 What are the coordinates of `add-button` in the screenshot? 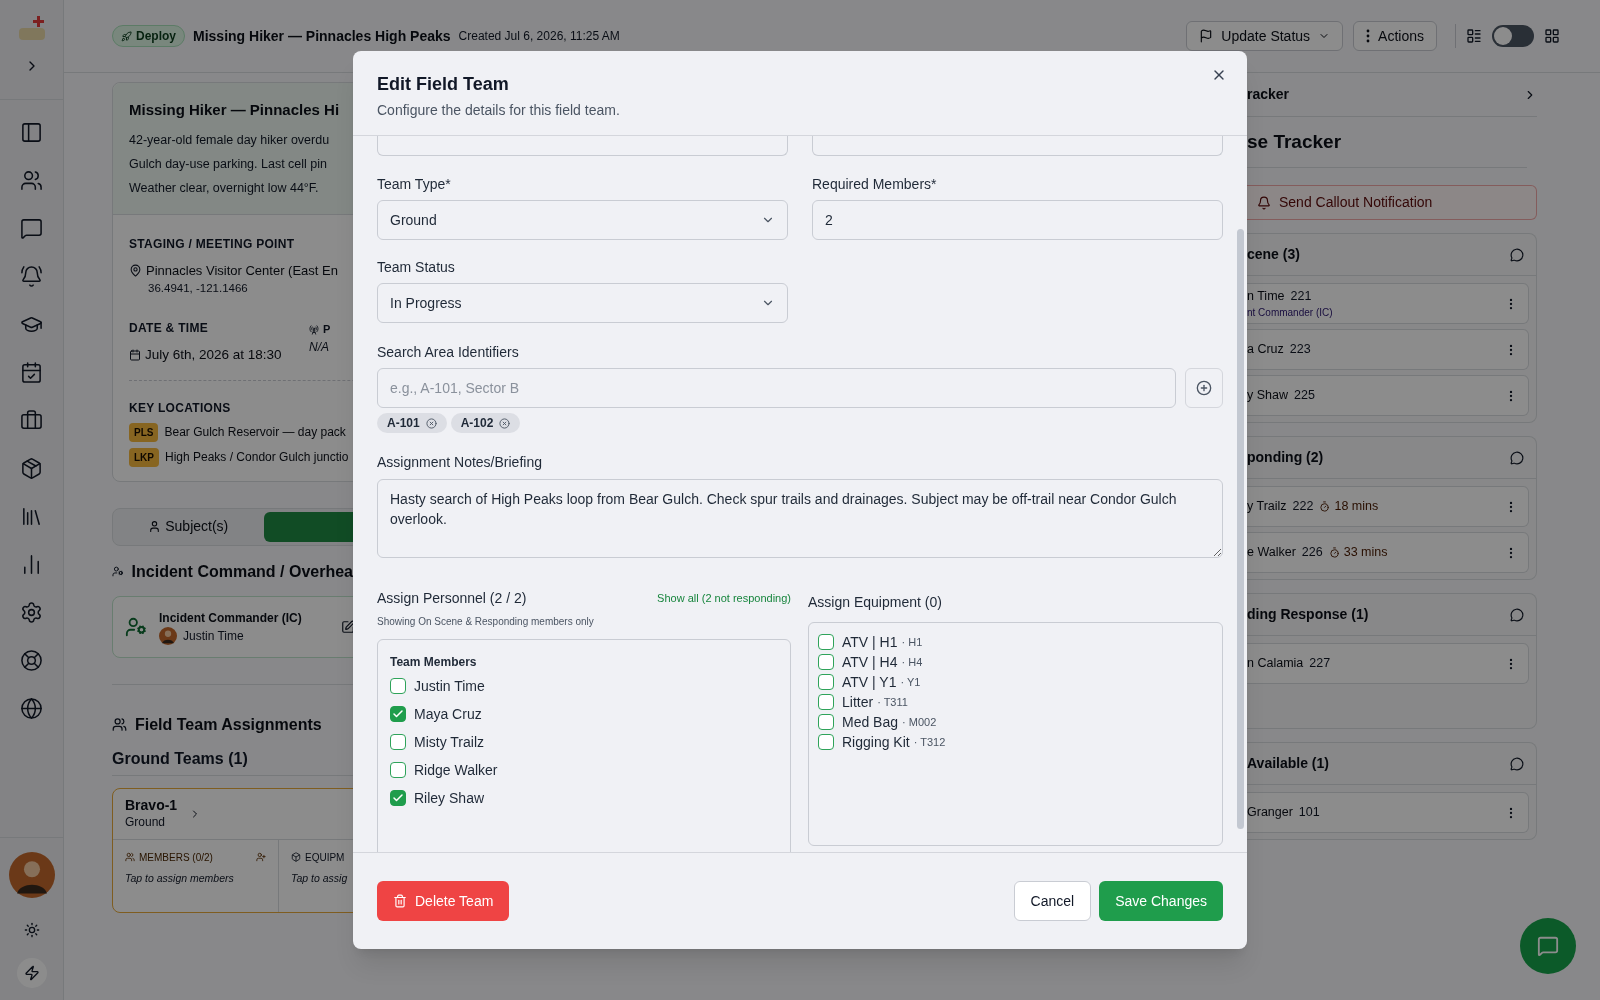 It's located at (1204, 388).